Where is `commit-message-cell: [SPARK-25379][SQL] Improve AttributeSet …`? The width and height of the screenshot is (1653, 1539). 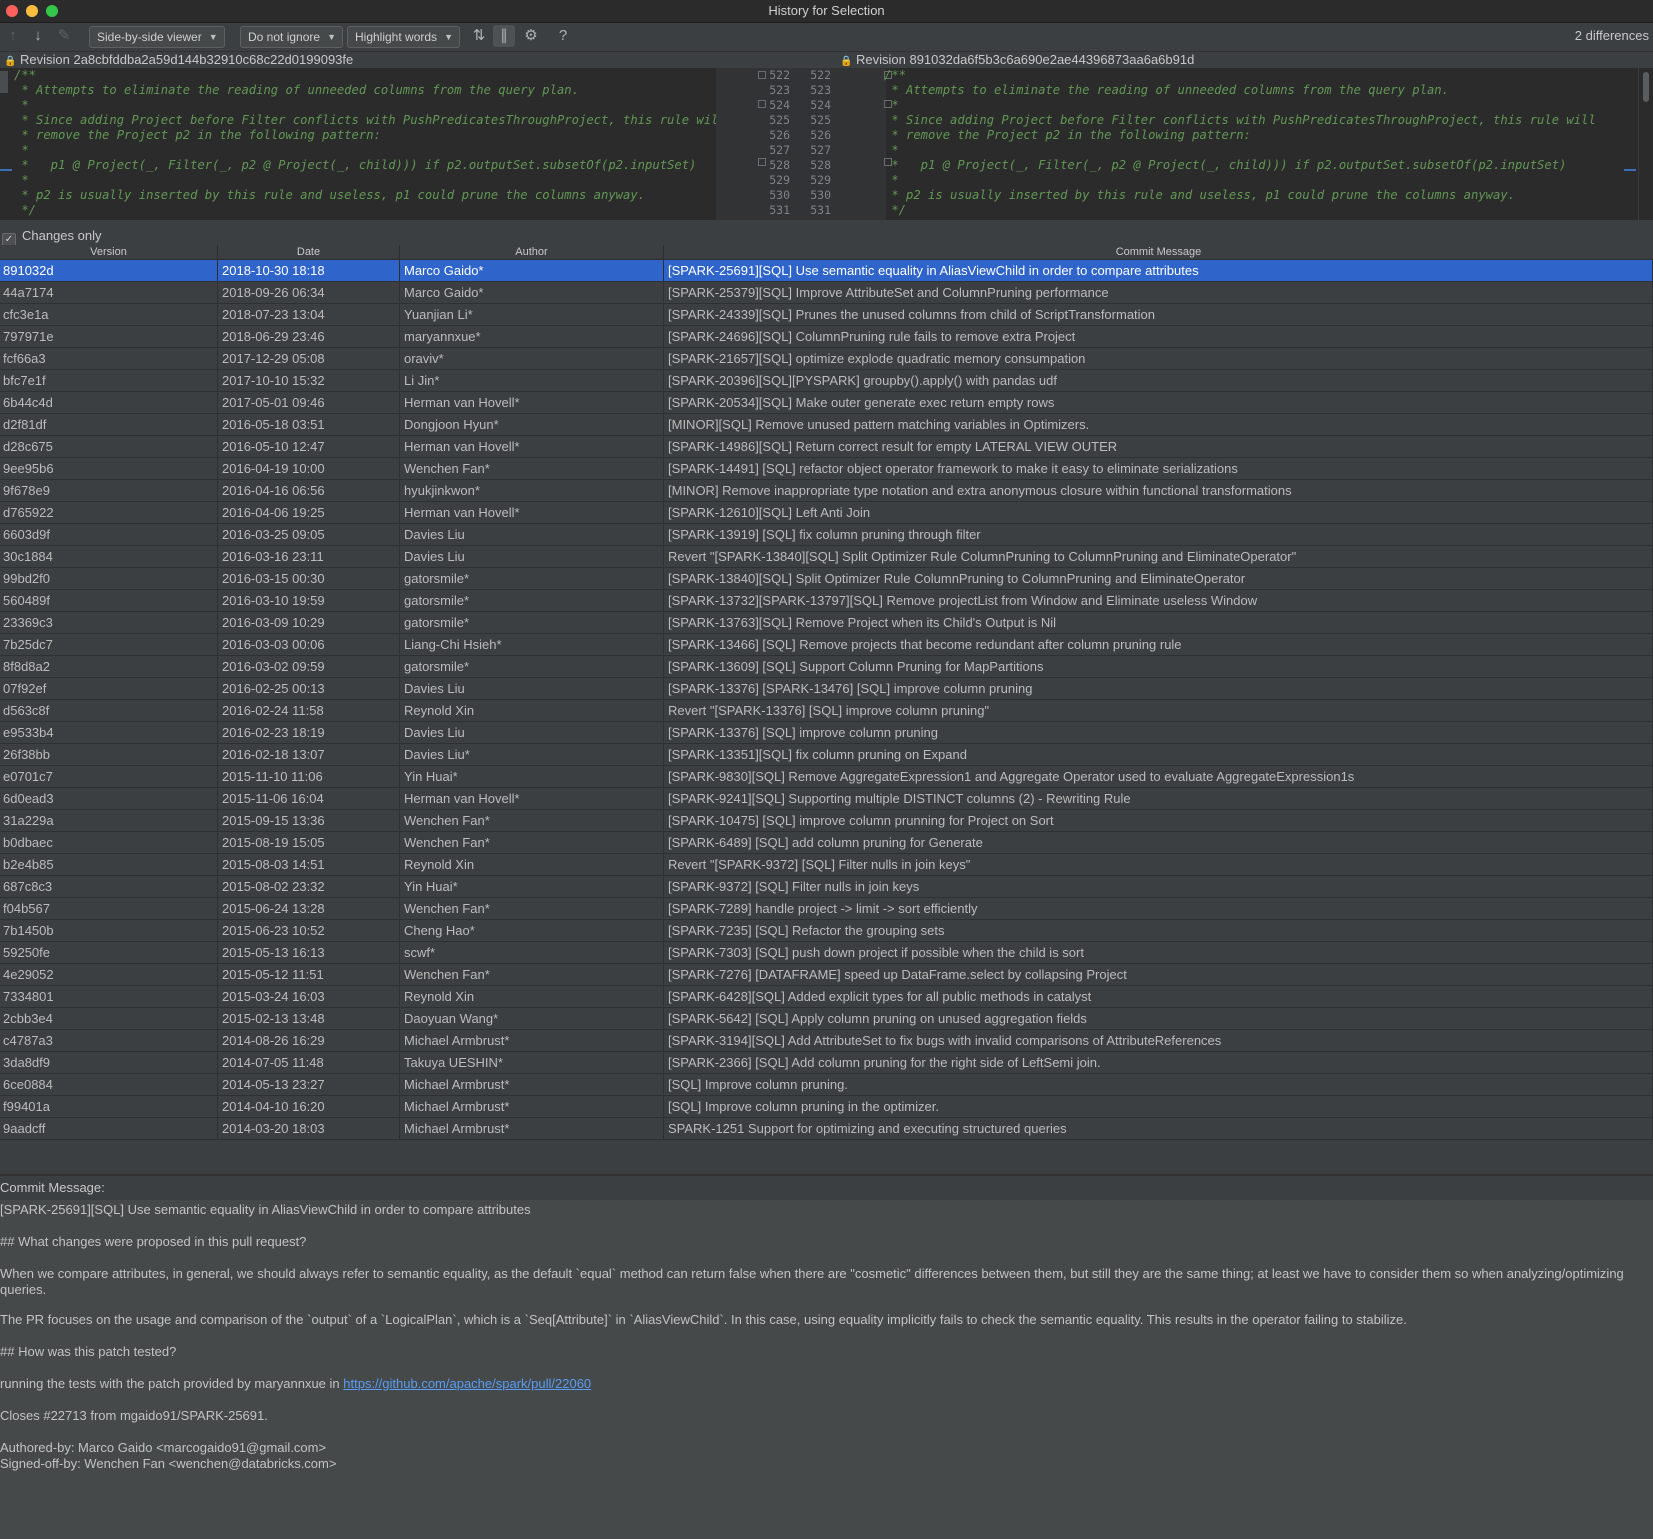 commit-message-cell: [SPARK-25379][SQL] Improve AttributeSet … is located at coordinates (1158, 292).